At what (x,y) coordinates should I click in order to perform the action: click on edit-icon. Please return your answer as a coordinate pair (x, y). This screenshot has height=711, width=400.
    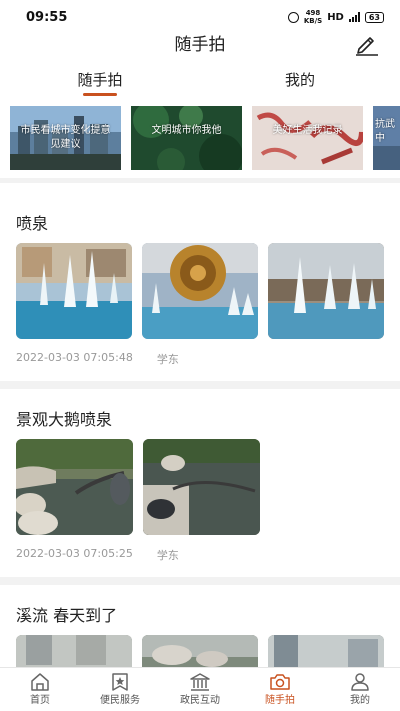
    Looking at the image, I should click on (367, 46).